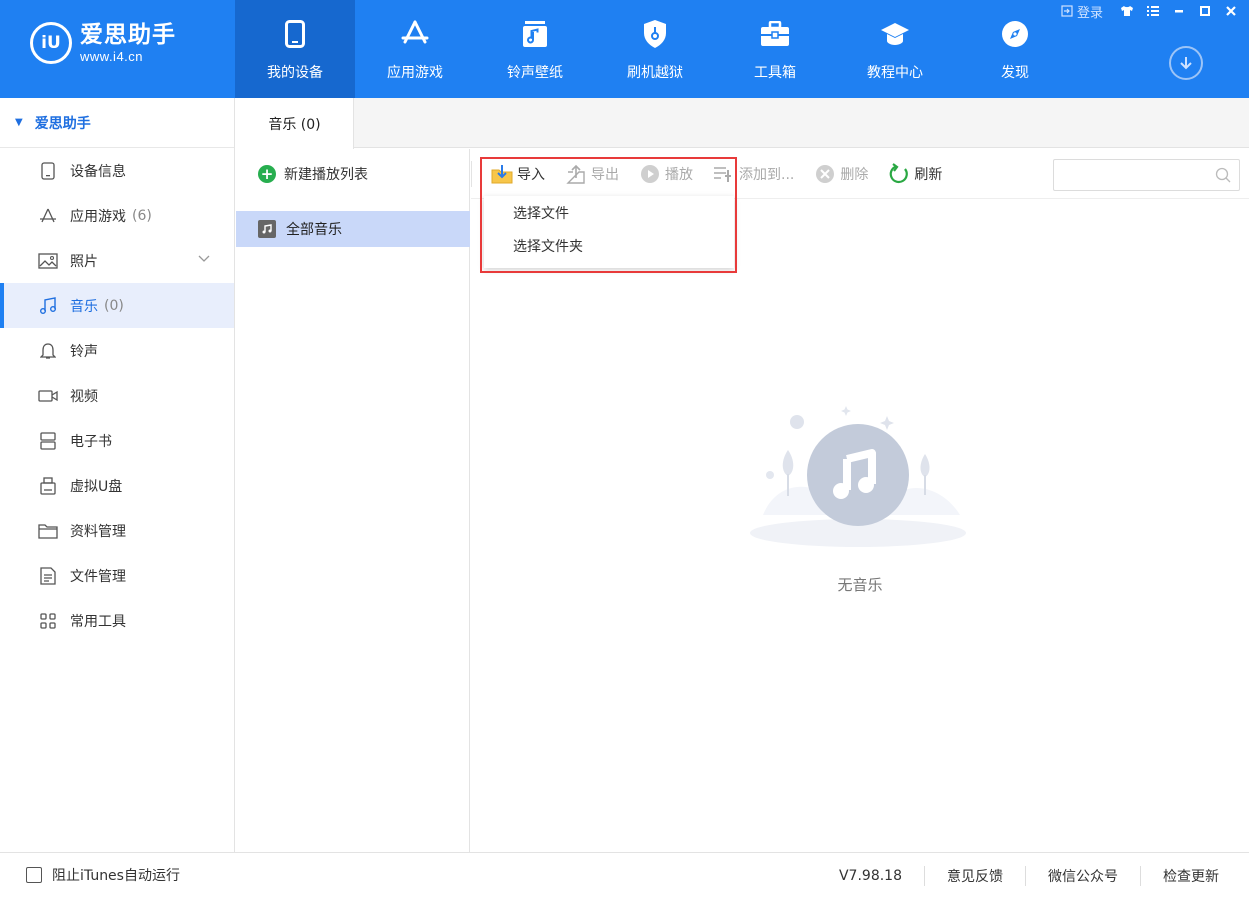 The image size is (1249, 897). I want to click on wechat-link: 微信公众号, so click(1083, 876).